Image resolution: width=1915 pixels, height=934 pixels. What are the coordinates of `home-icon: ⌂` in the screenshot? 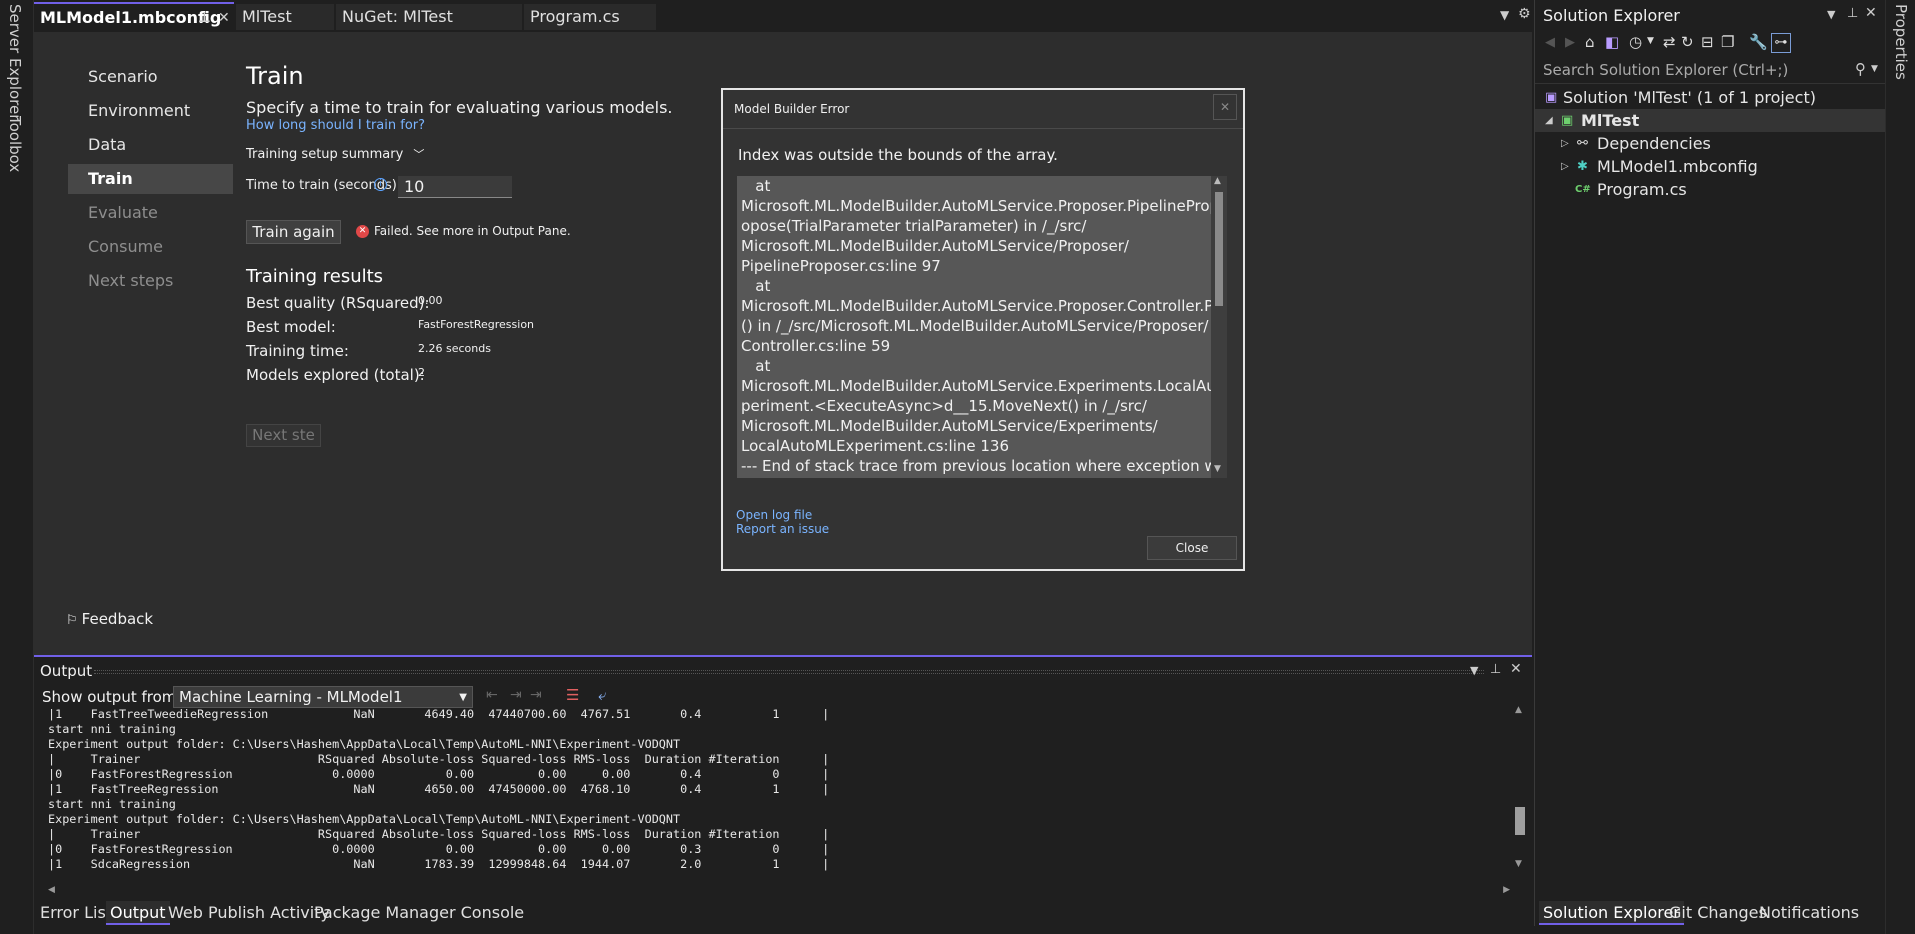 It's located at (1590, 42).